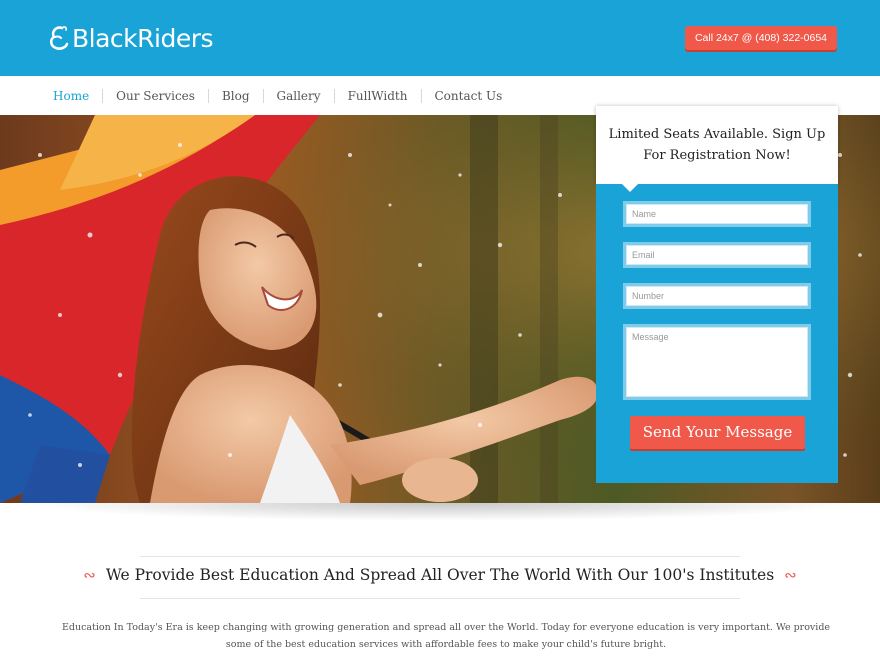 This screenshot has height=660, width=880. I want to click on swirl-right-icon: ∾, so click(790, 575).